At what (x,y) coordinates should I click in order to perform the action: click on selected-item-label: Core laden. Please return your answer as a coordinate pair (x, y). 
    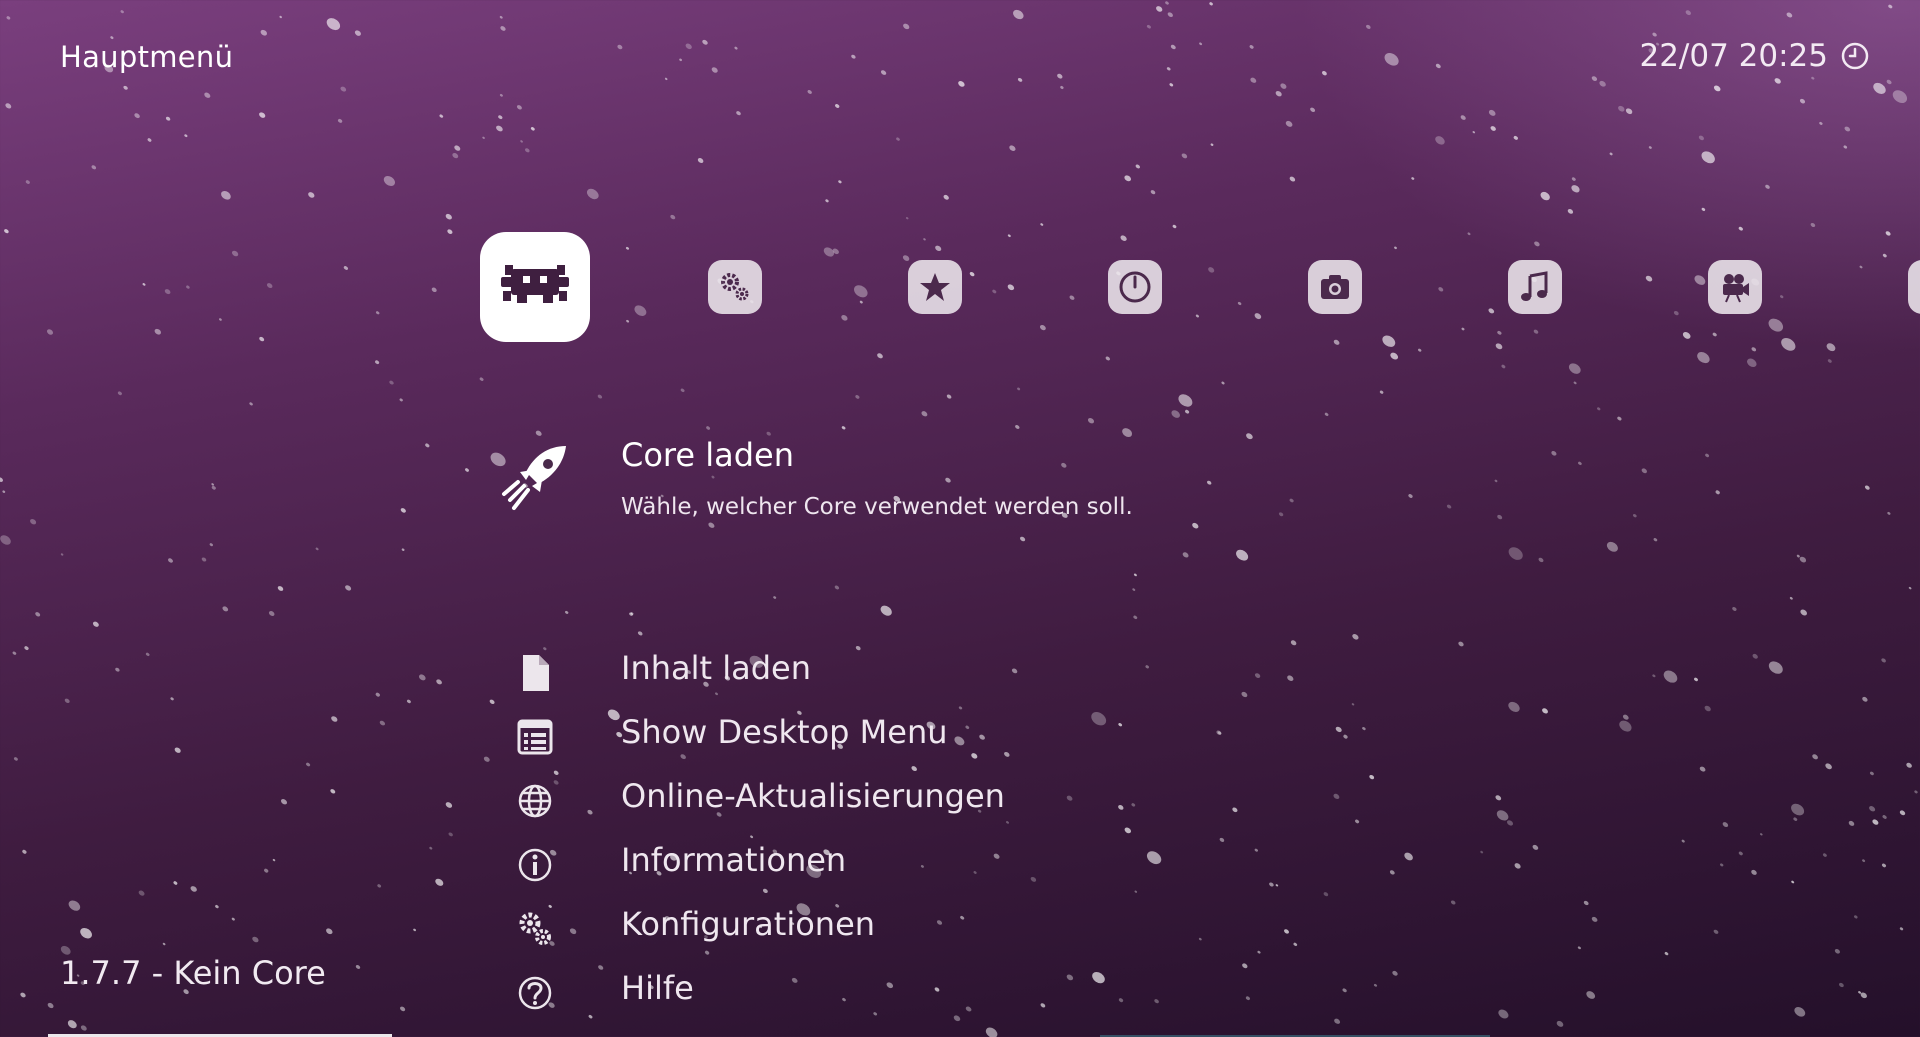
    Looking at the image, I should click on (707, 455).